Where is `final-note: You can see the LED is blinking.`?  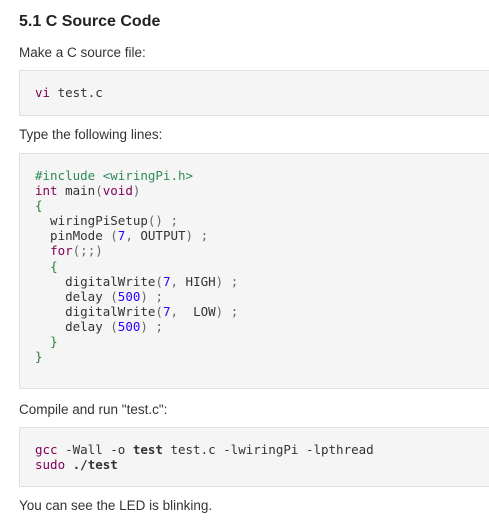
final-note: You can see the LED is blinking. is located at coordinates (116, 505).